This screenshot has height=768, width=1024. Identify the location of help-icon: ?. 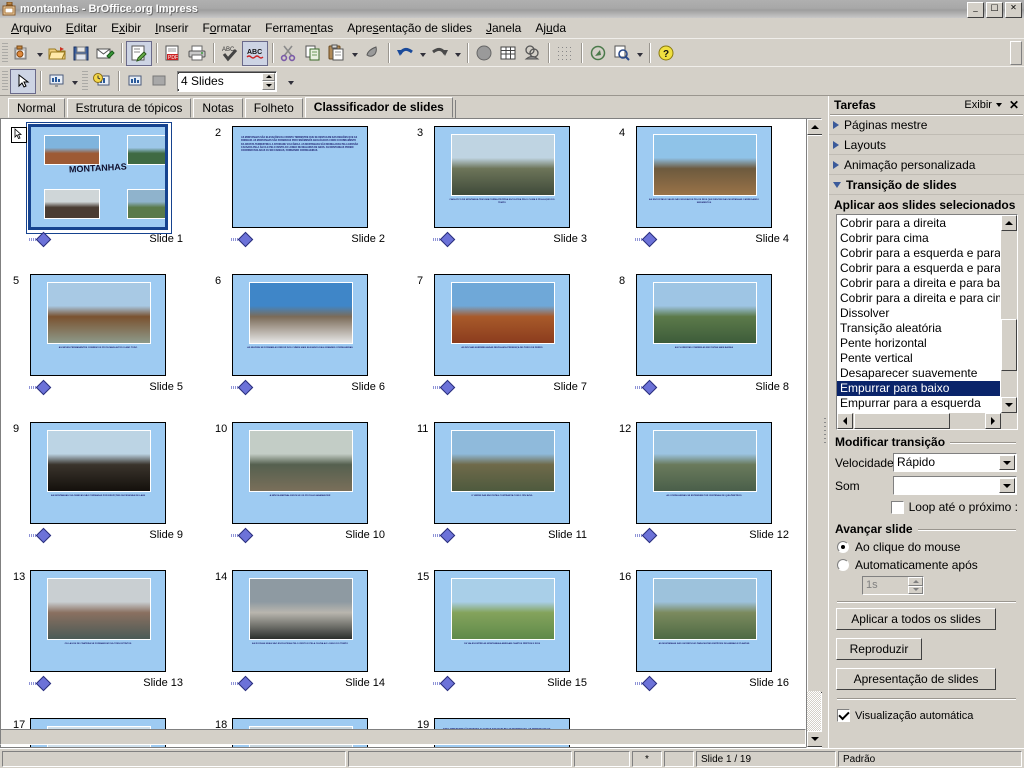
(666, 53).